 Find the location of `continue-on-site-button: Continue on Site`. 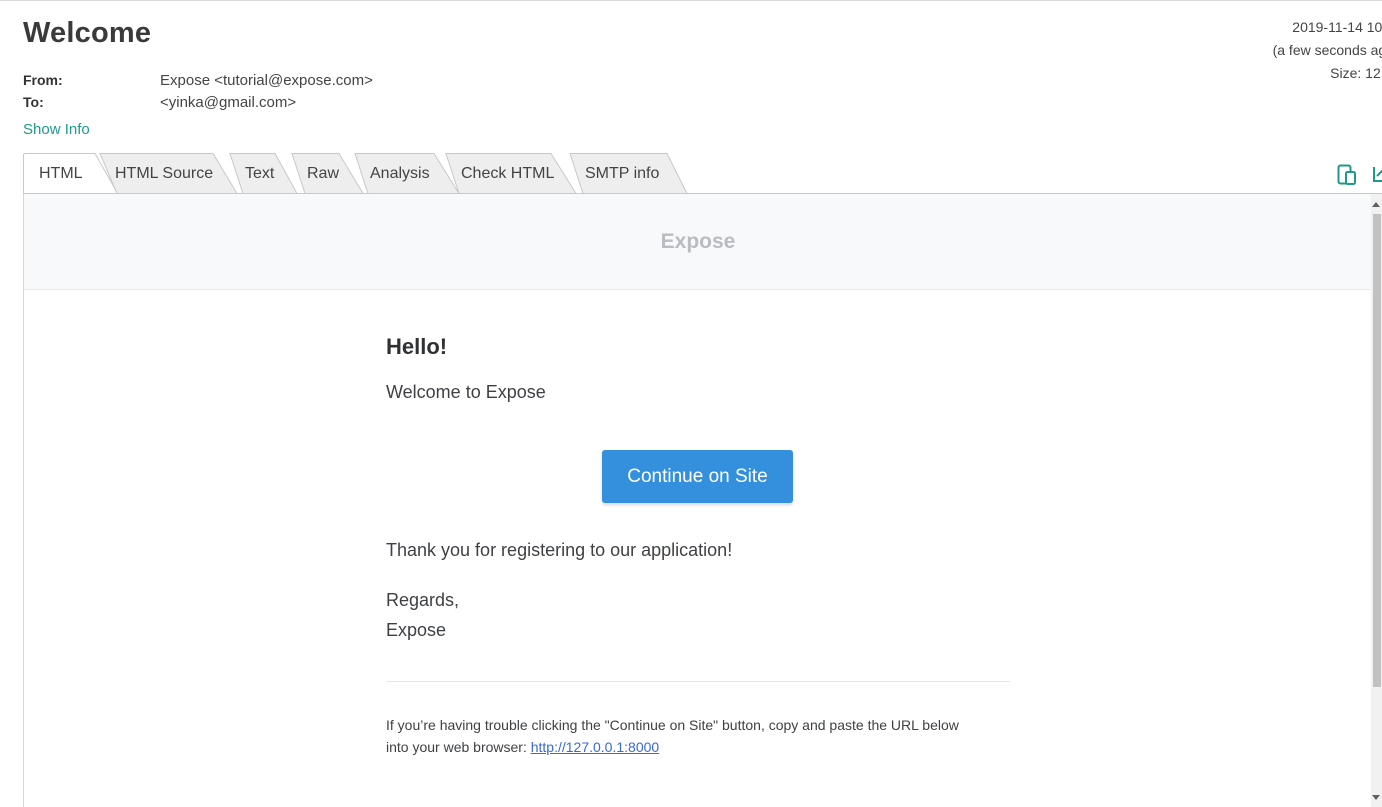

continue-on-site-button: Continue on Site is located at coordinates (697, 476).